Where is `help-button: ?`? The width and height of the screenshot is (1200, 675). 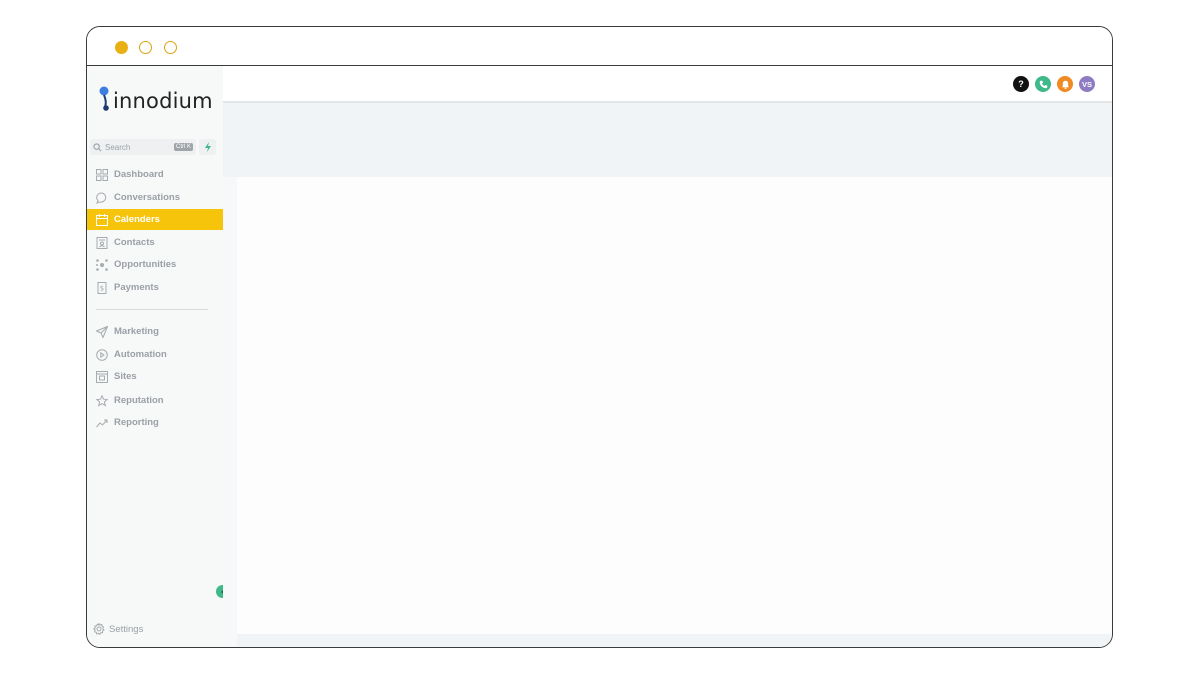
help-button: ? is located at coordinates (1021, 84).